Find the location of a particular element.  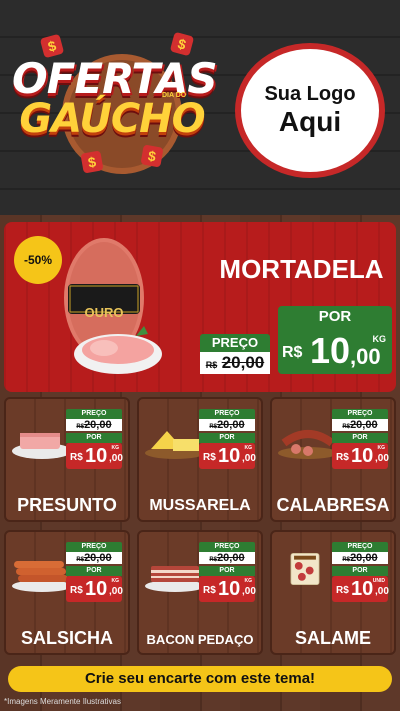

product-card-salsicha: PREÇO R$20,00 POR R$ 10 ,00 KG SALSICHA is located at coordinates (67, 592).